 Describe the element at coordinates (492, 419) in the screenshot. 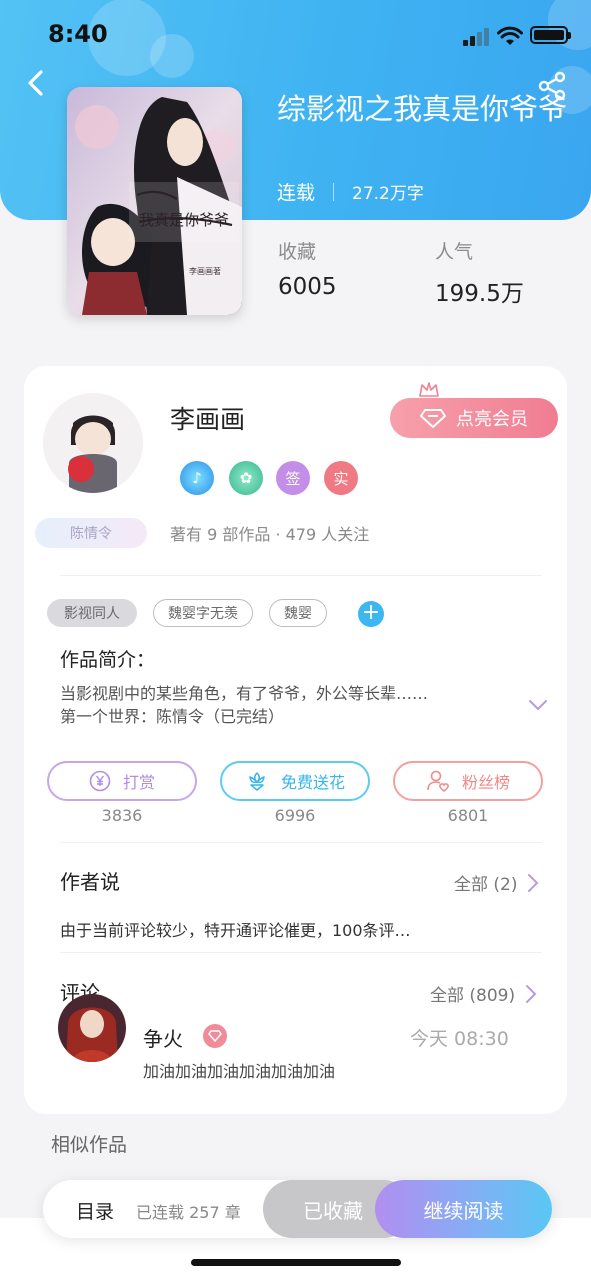

I see `vip-button-label: 点亮会员` at that location.